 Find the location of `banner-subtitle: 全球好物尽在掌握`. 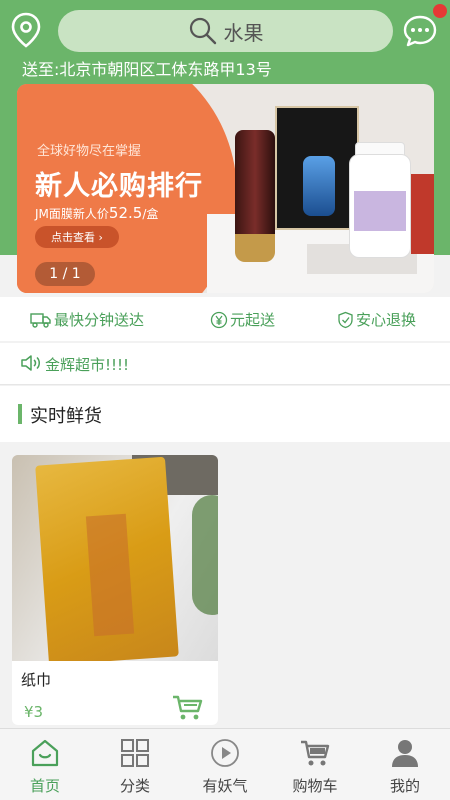

banner-subtitle: 全球好物尽在掌握 is located at coordinates (89, 151).